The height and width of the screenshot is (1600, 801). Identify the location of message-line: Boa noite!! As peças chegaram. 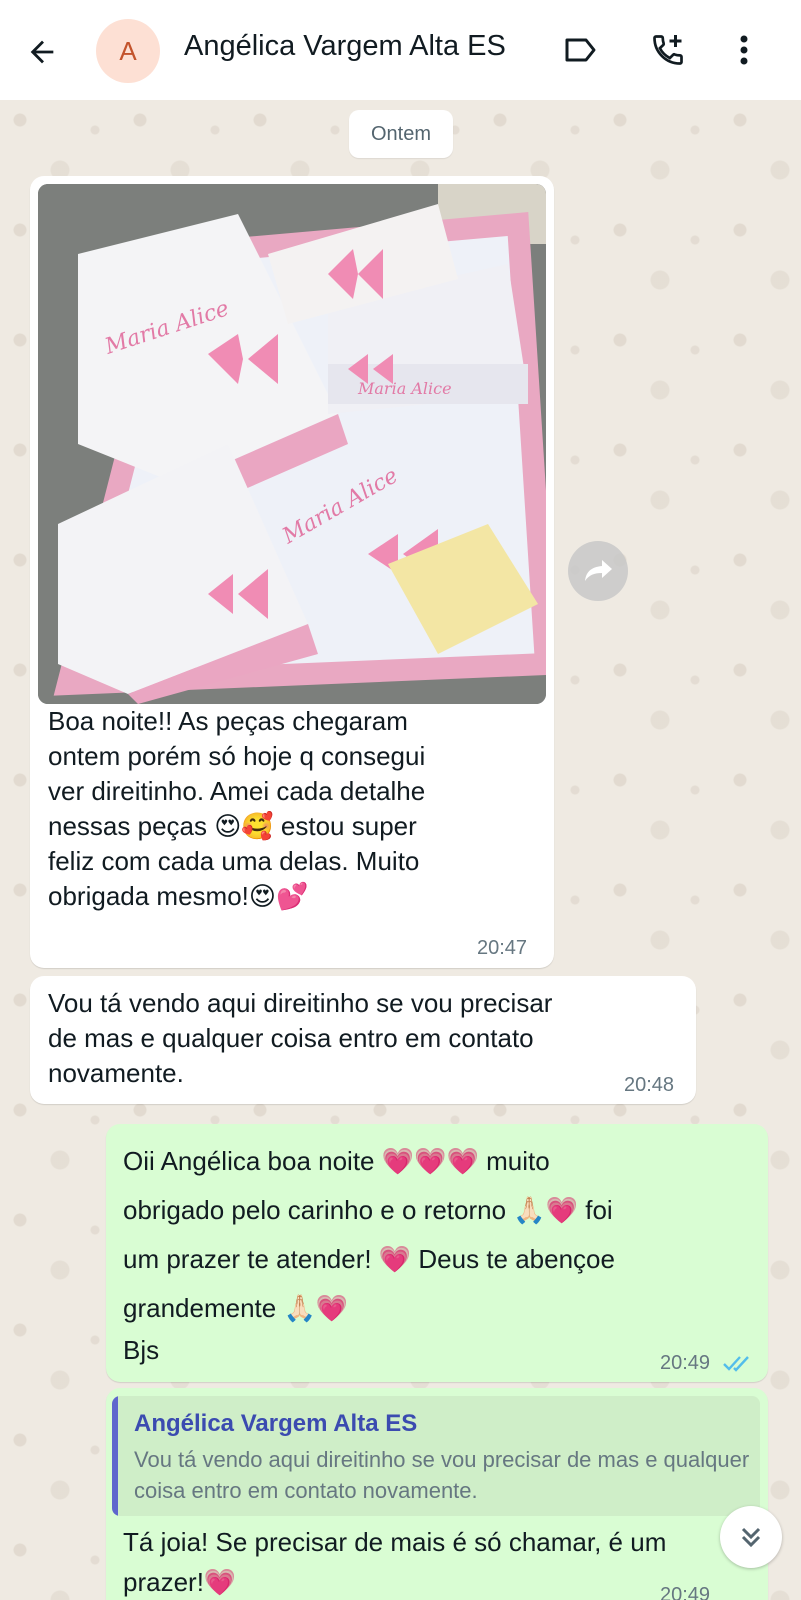
(228, 721).